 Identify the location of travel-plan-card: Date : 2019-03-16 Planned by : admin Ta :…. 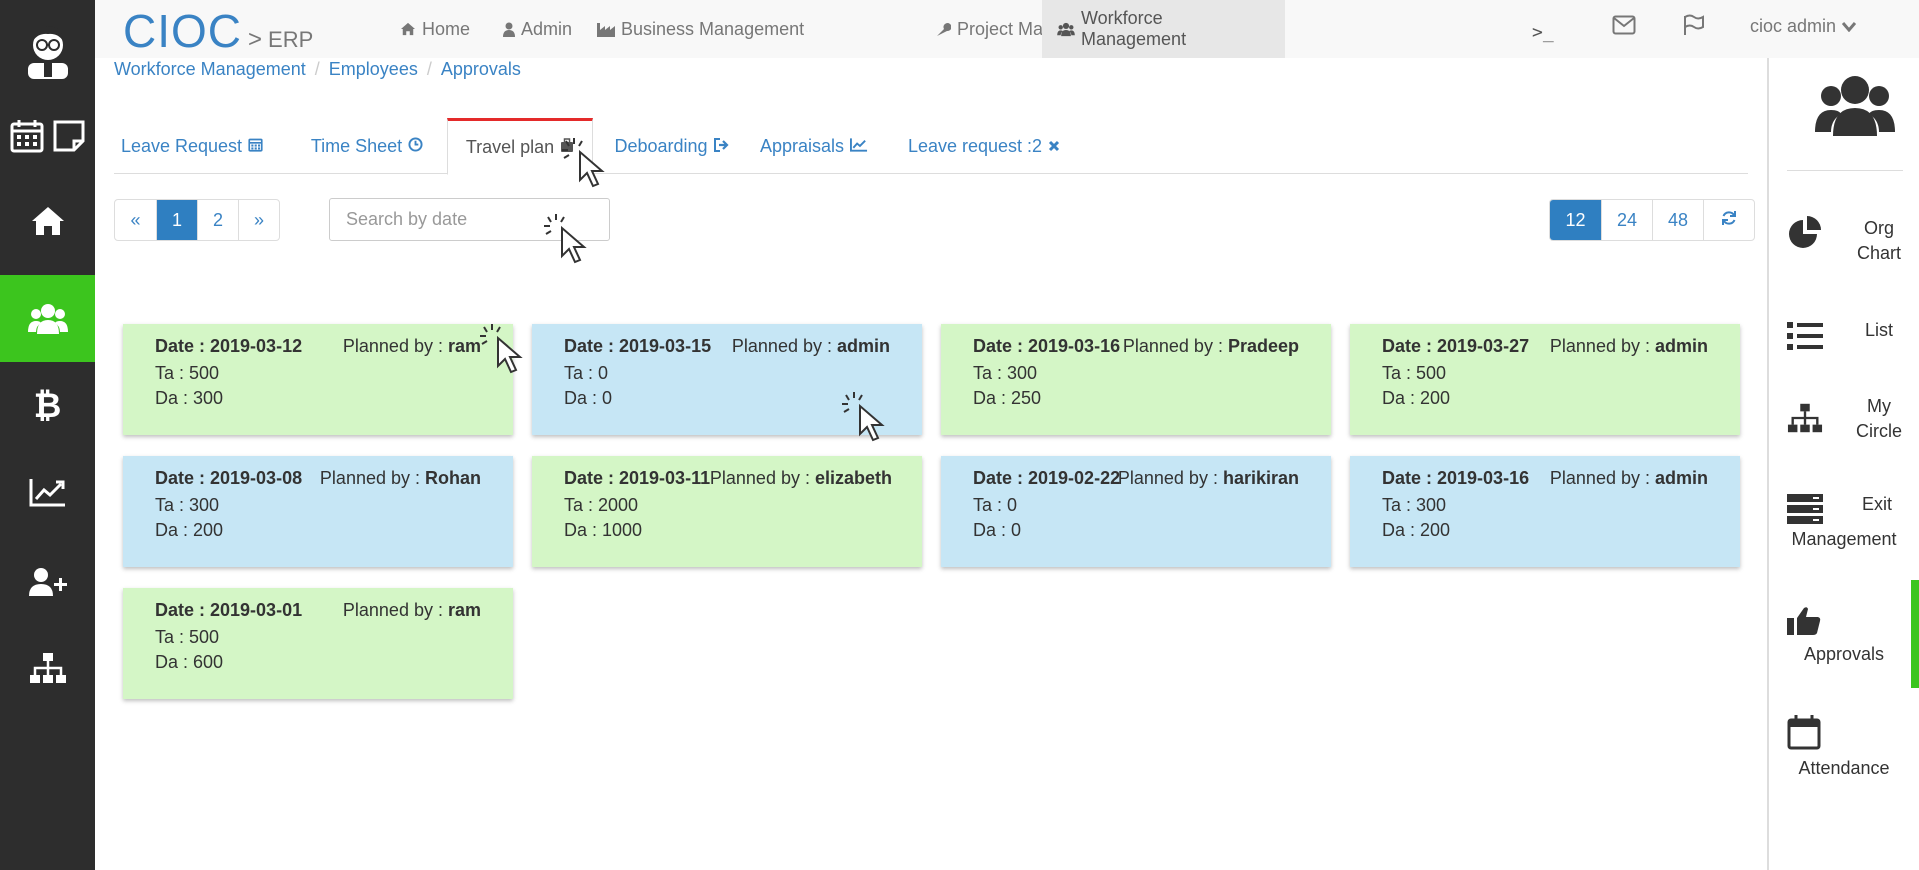
(1545, 511).